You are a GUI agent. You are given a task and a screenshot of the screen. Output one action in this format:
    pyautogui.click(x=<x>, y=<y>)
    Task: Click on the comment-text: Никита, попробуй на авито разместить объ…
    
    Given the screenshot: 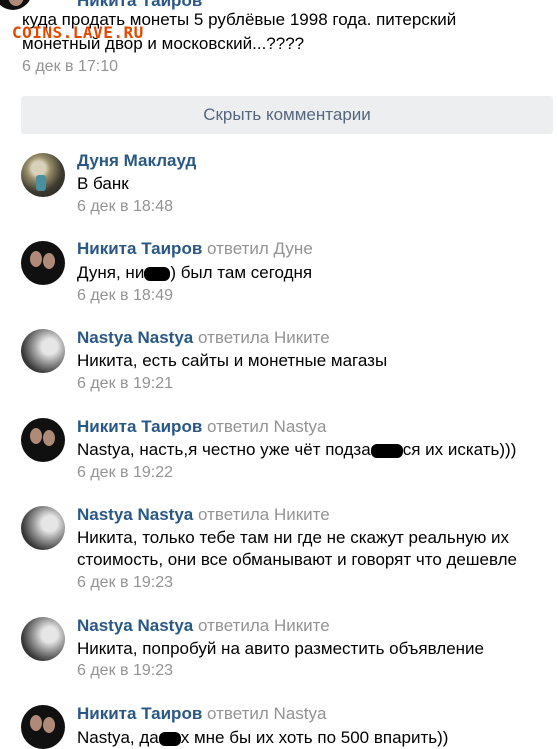 What is the action you would take?
    pyautogui.click(x=280, y=648)
    